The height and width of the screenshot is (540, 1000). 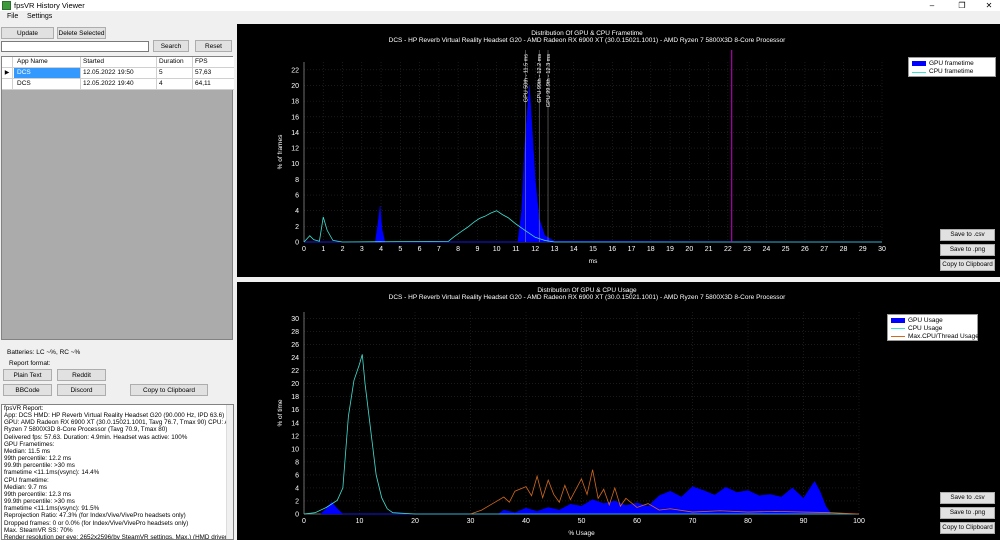 What do you see at coordinates (118, 62) in the screenshot?
I see `table-header: App Name Started Duration FPS` at bounding box center [118, 62].